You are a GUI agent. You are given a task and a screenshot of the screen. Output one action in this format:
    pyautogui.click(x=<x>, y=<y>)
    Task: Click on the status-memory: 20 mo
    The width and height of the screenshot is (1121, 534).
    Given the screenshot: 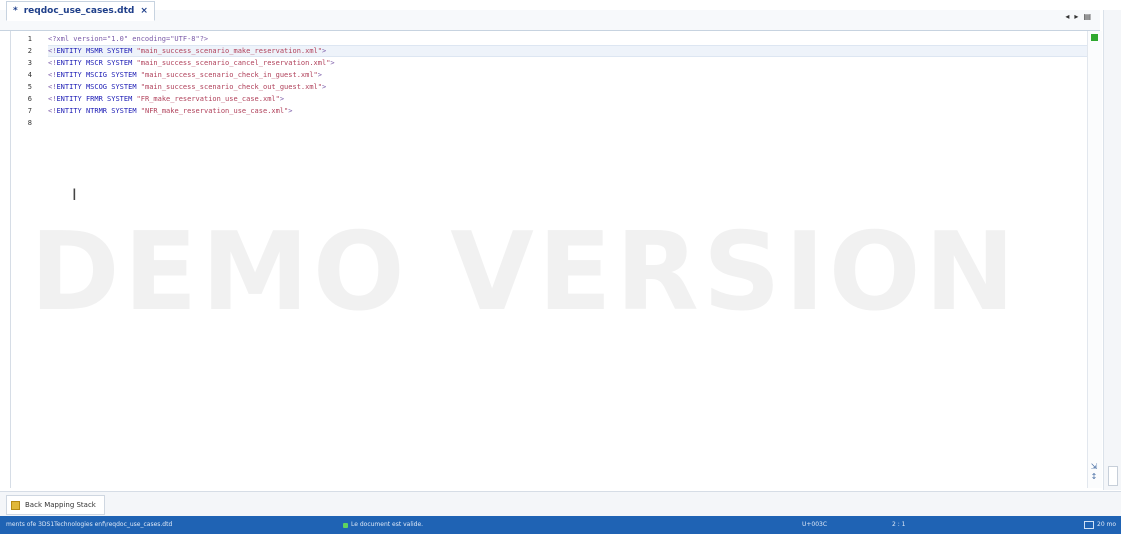 What is the action you would take?
    pyautogui.click(x=1100, y=525)
    